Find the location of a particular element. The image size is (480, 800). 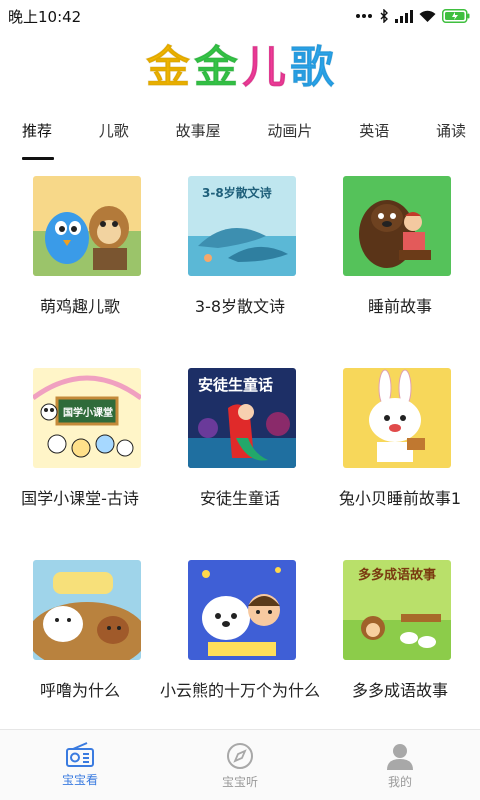

tab-songs: 儿歌 is located at coordinates (114, 136).